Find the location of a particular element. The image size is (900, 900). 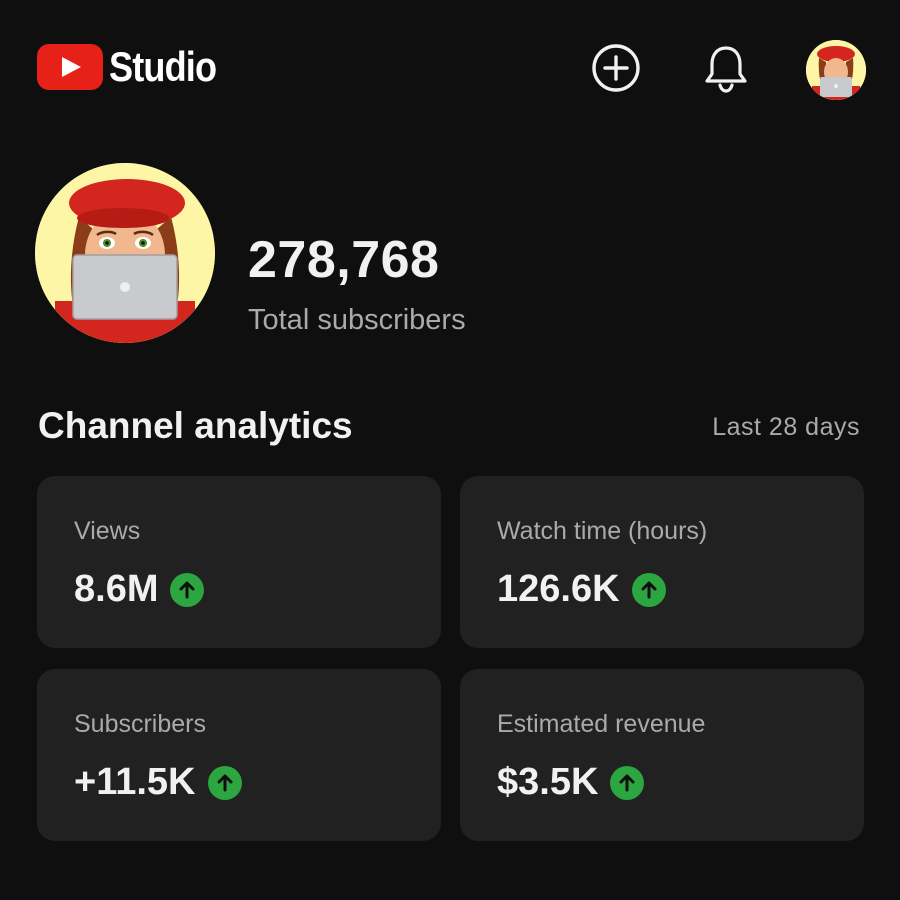

card-value: 126.6K is located at coordinates (558, 589).